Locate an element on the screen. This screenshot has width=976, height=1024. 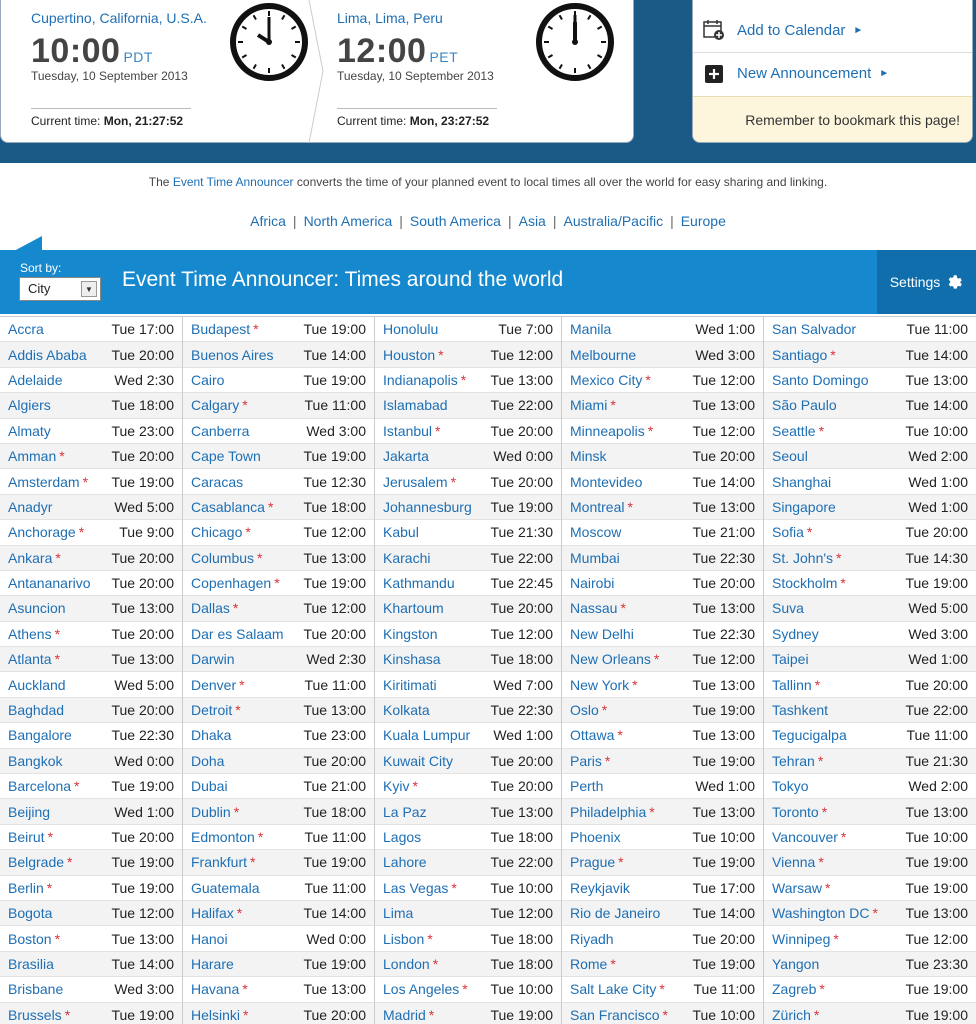
city-link: Minsk is located at coordinates (588, 456).